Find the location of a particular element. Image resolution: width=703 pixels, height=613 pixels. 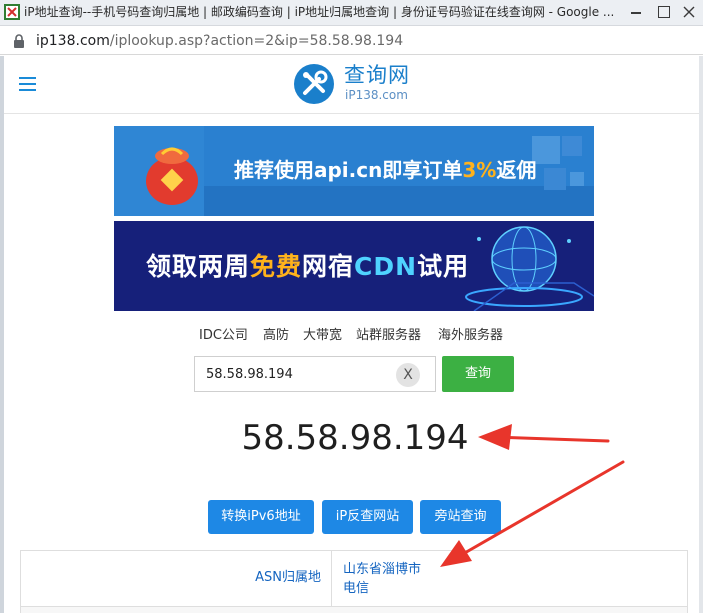

asn-label: ASN归属地 is located at coordinates (288, 577).